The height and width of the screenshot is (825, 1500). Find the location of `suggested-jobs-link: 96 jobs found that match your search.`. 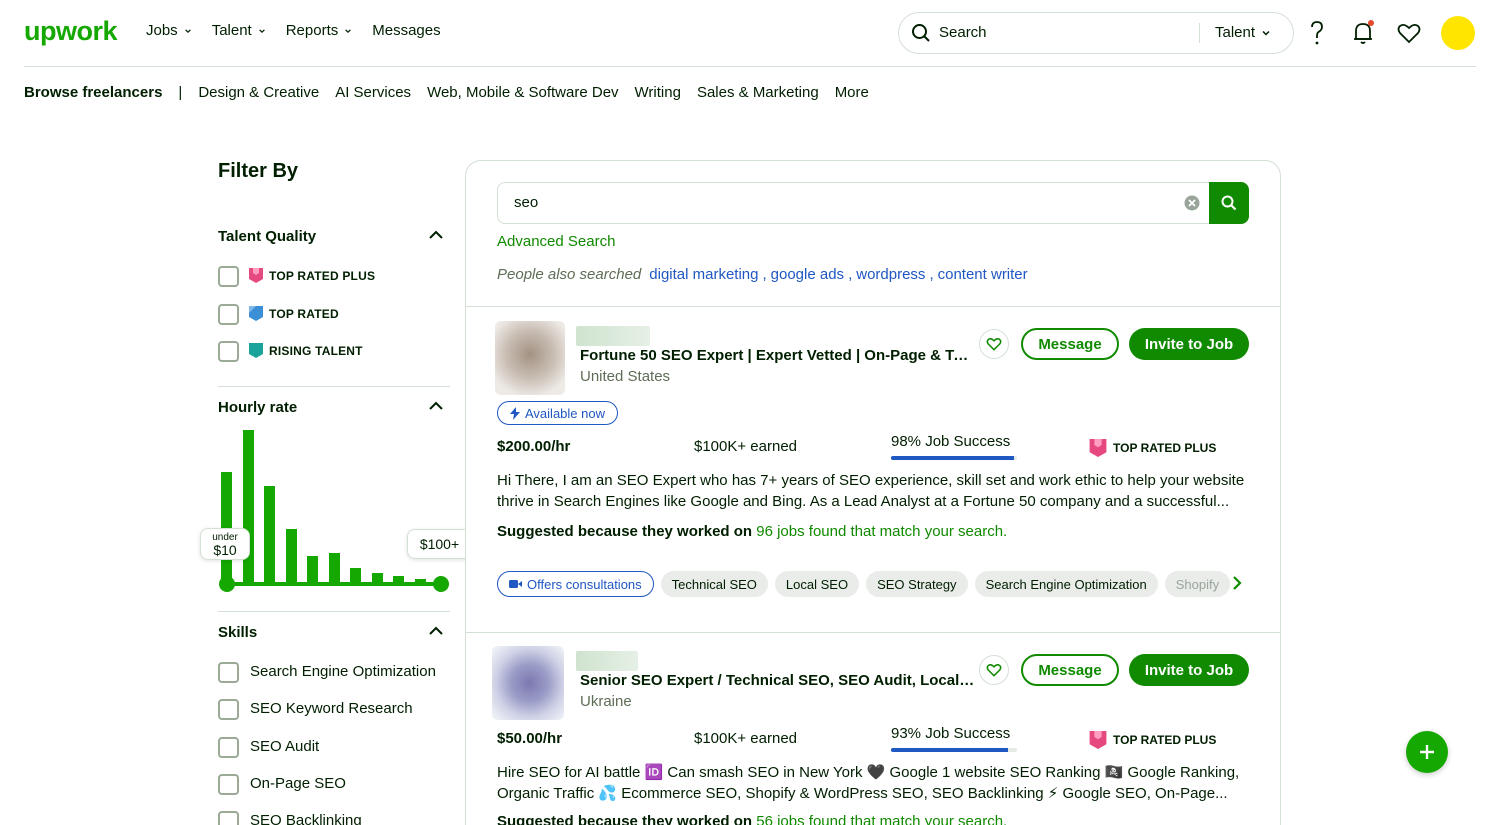

suggested-jobs-link: 96 jobs found that match your search. is located at coordinates (881, 531).